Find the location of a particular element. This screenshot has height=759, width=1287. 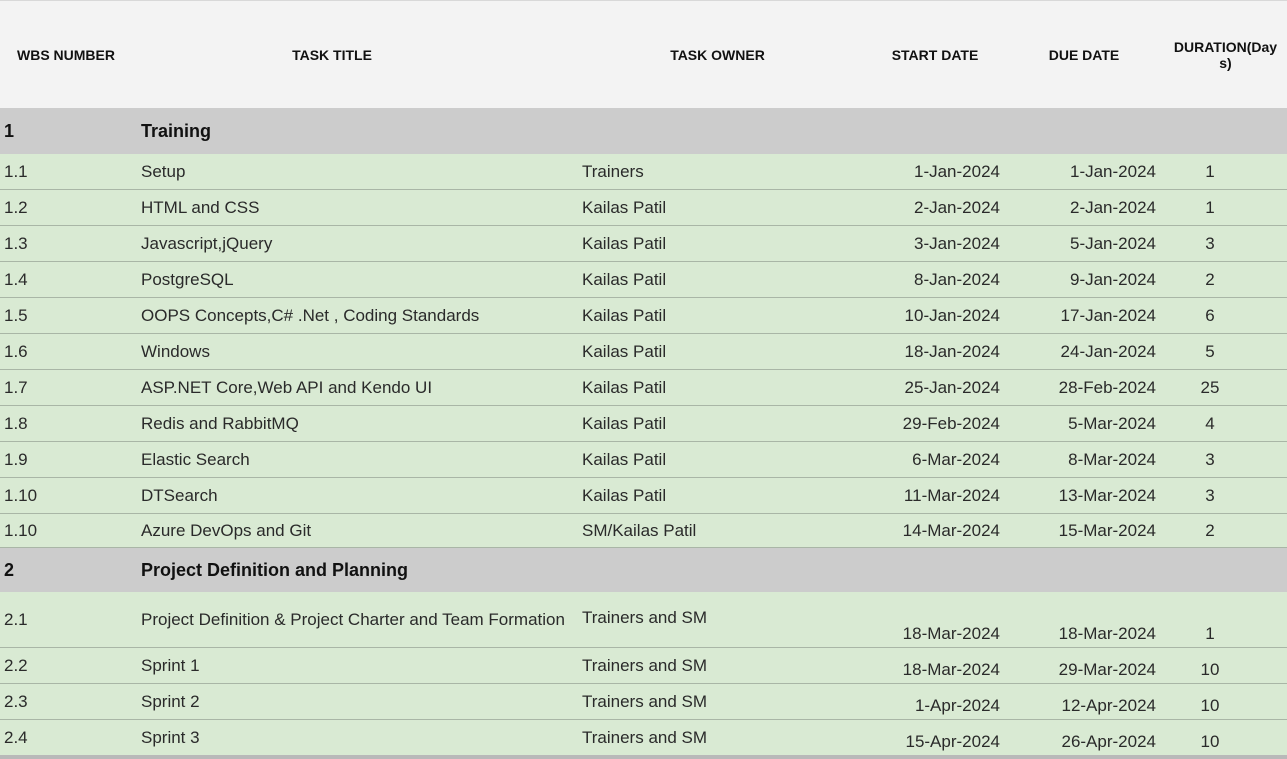

cell-task-title: ASP.NET Core,Web API and Kendo UI is located at coordinates (286, 387).